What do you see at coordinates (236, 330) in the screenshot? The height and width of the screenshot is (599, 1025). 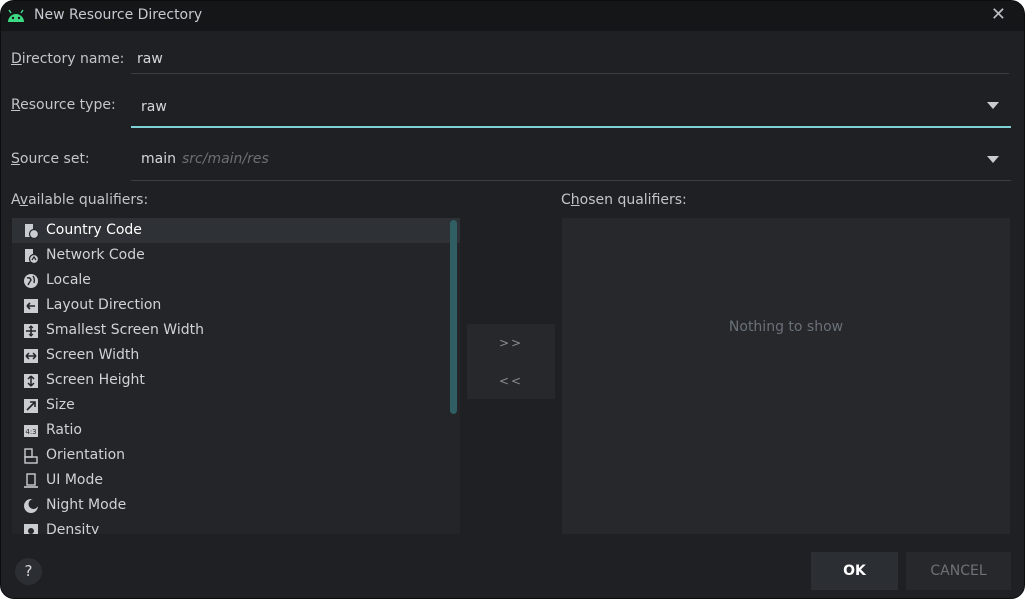 I see `list-item: Smallest Screen Width` at bounding box center [236, 330].